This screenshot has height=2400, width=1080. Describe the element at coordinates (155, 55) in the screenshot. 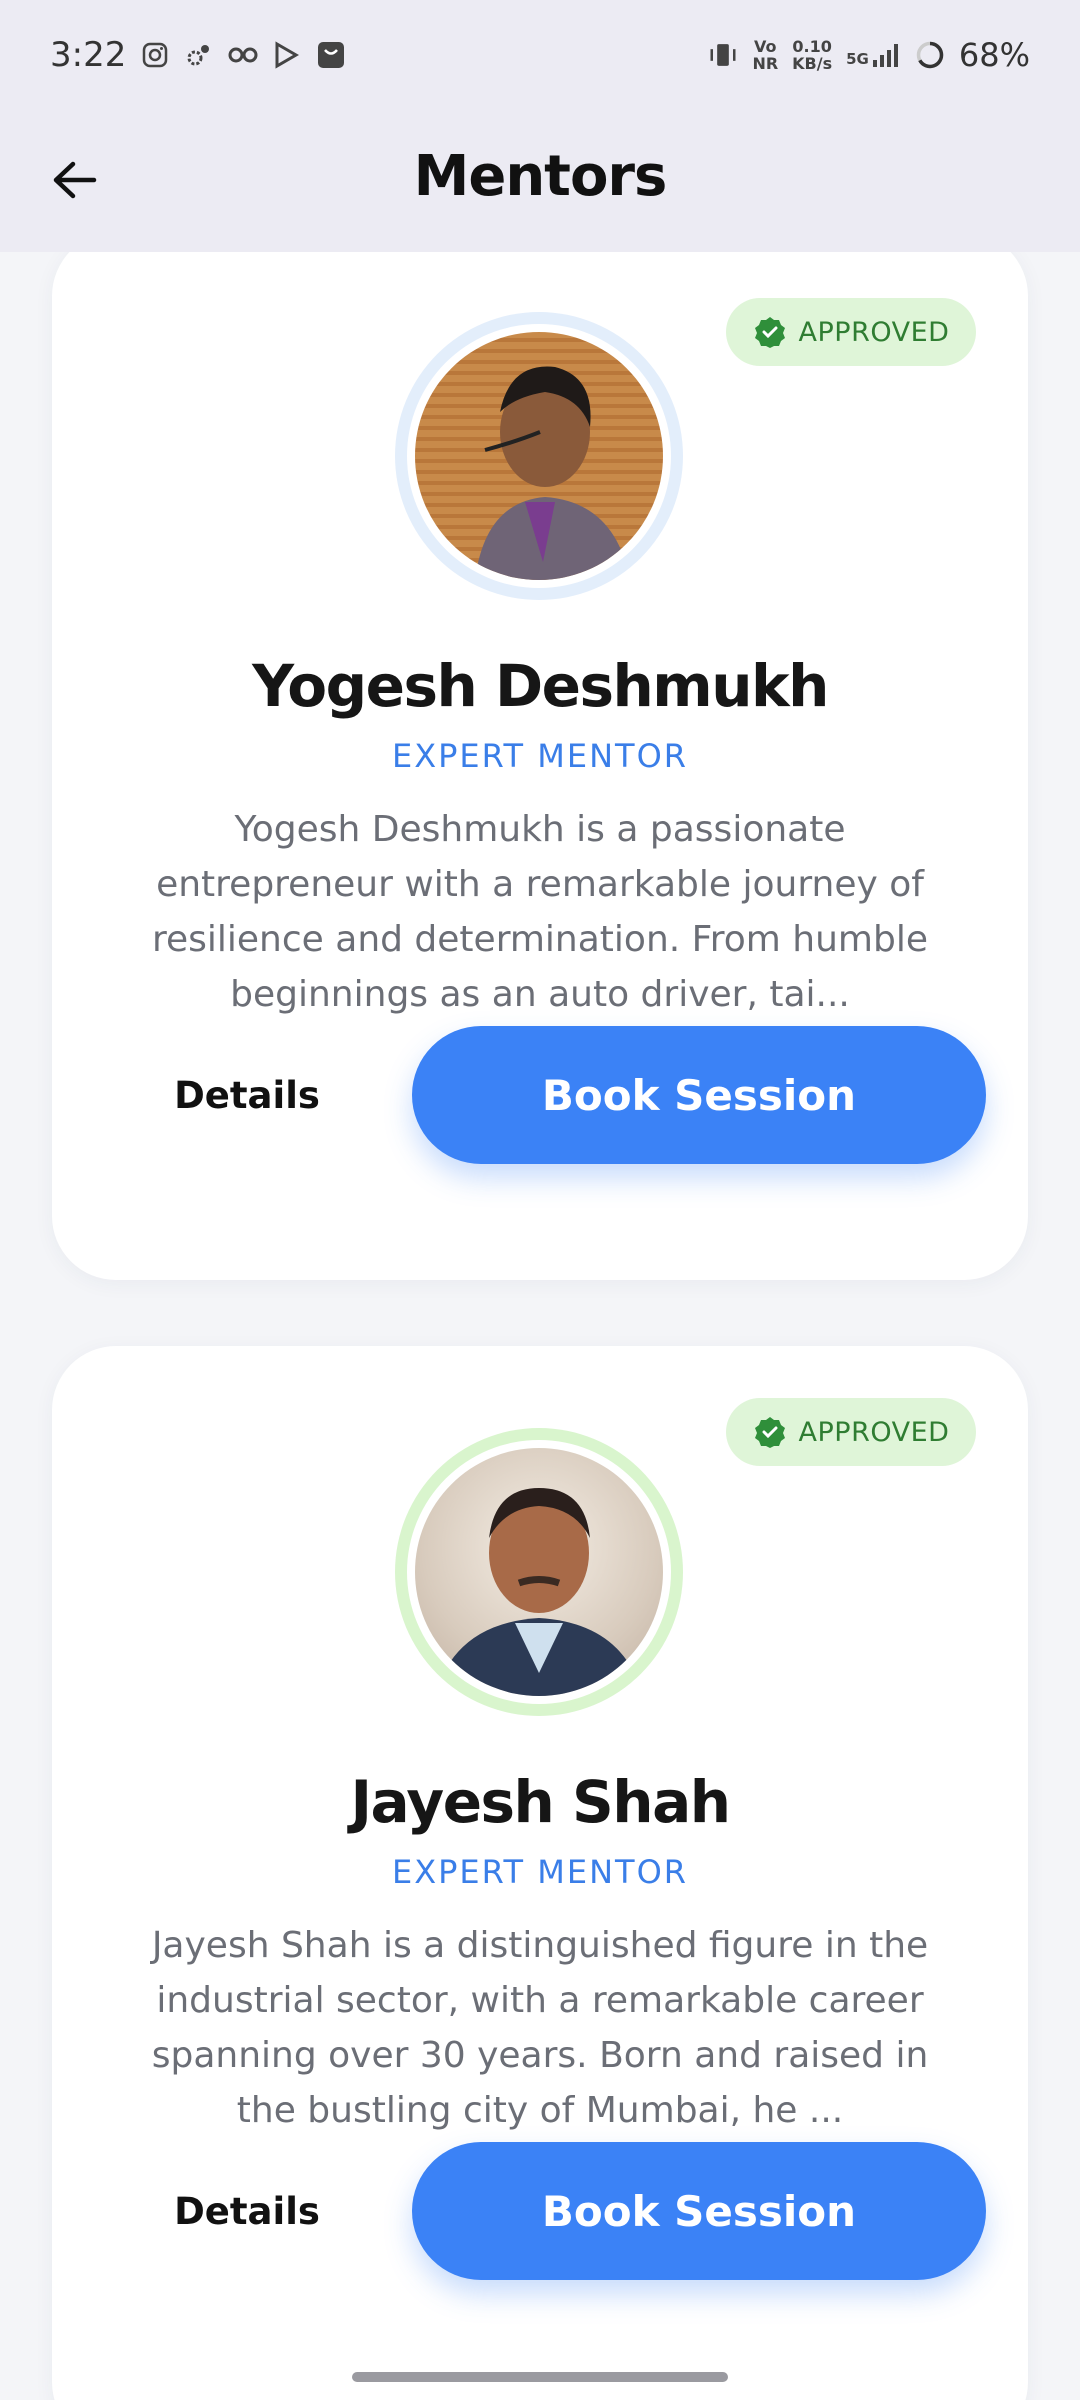

I see `instagram-icon` at that location.